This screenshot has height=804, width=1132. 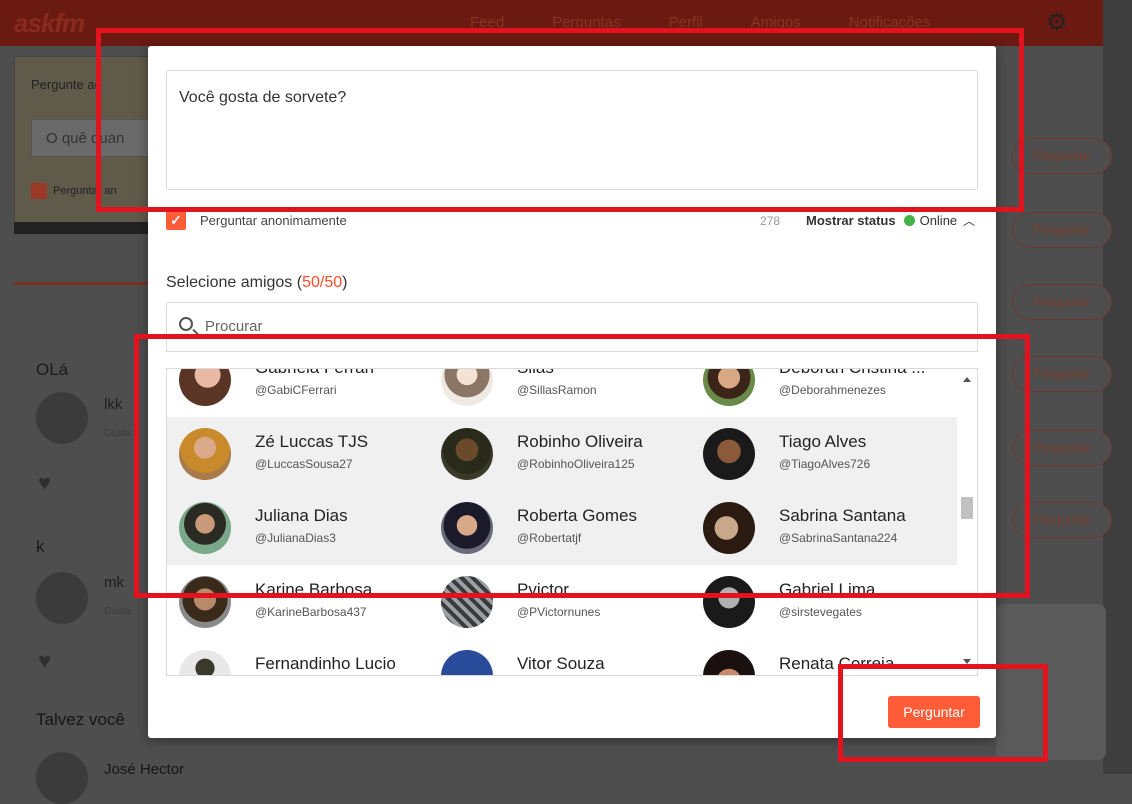 What do you see at coordinates (66, 84) in the screenshot?
I see `ask-panel-label: Pergunte ao` at bounding box center [66, 84].